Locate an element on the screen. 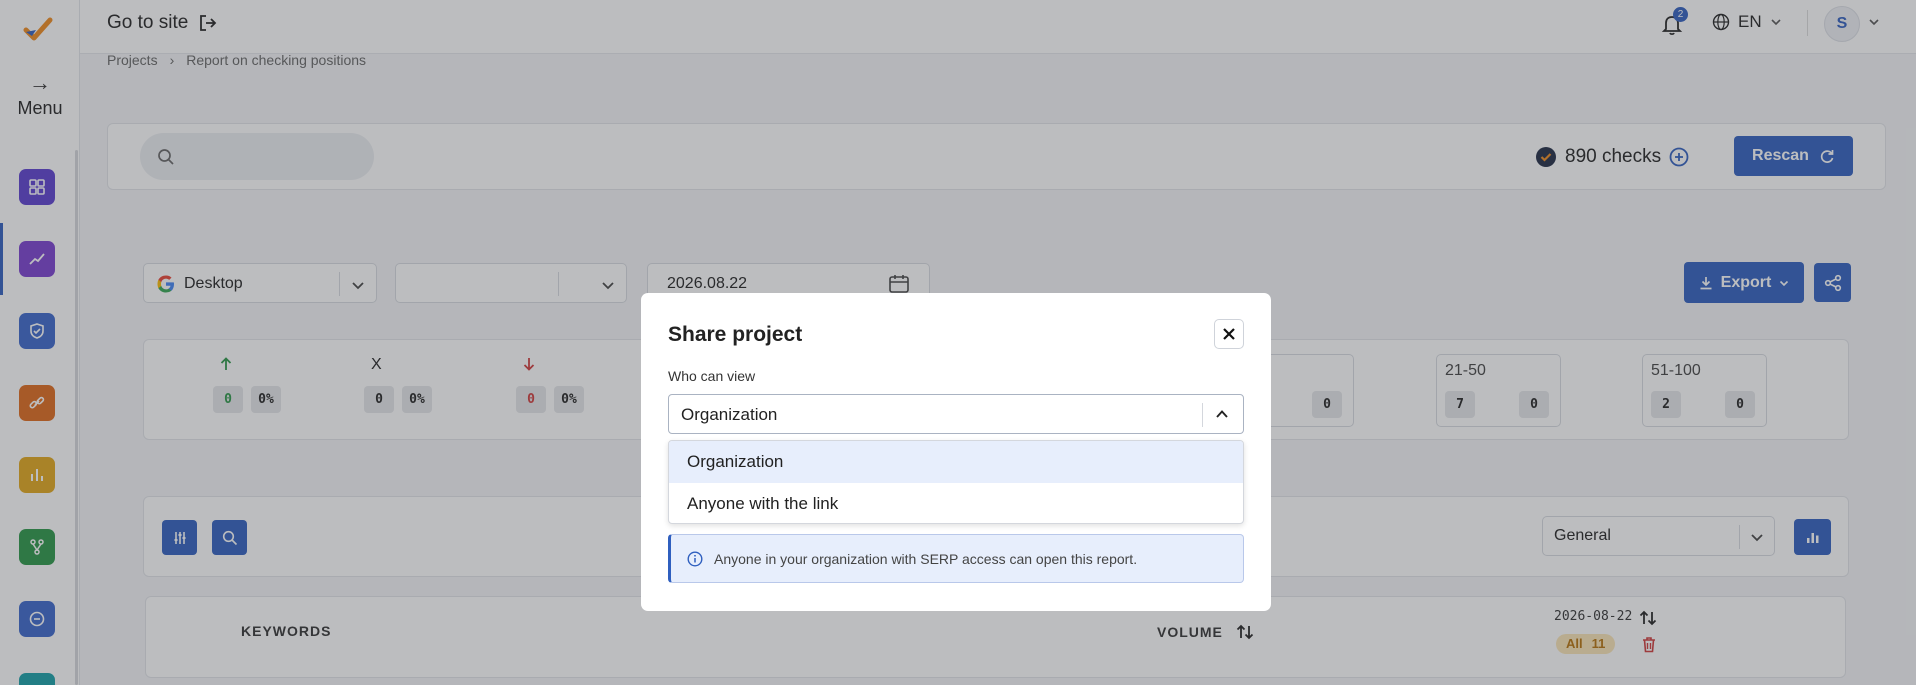 The height and width of the screenshot is (685, 1916). modal-title: Share project is located at coordinates (735, 334).